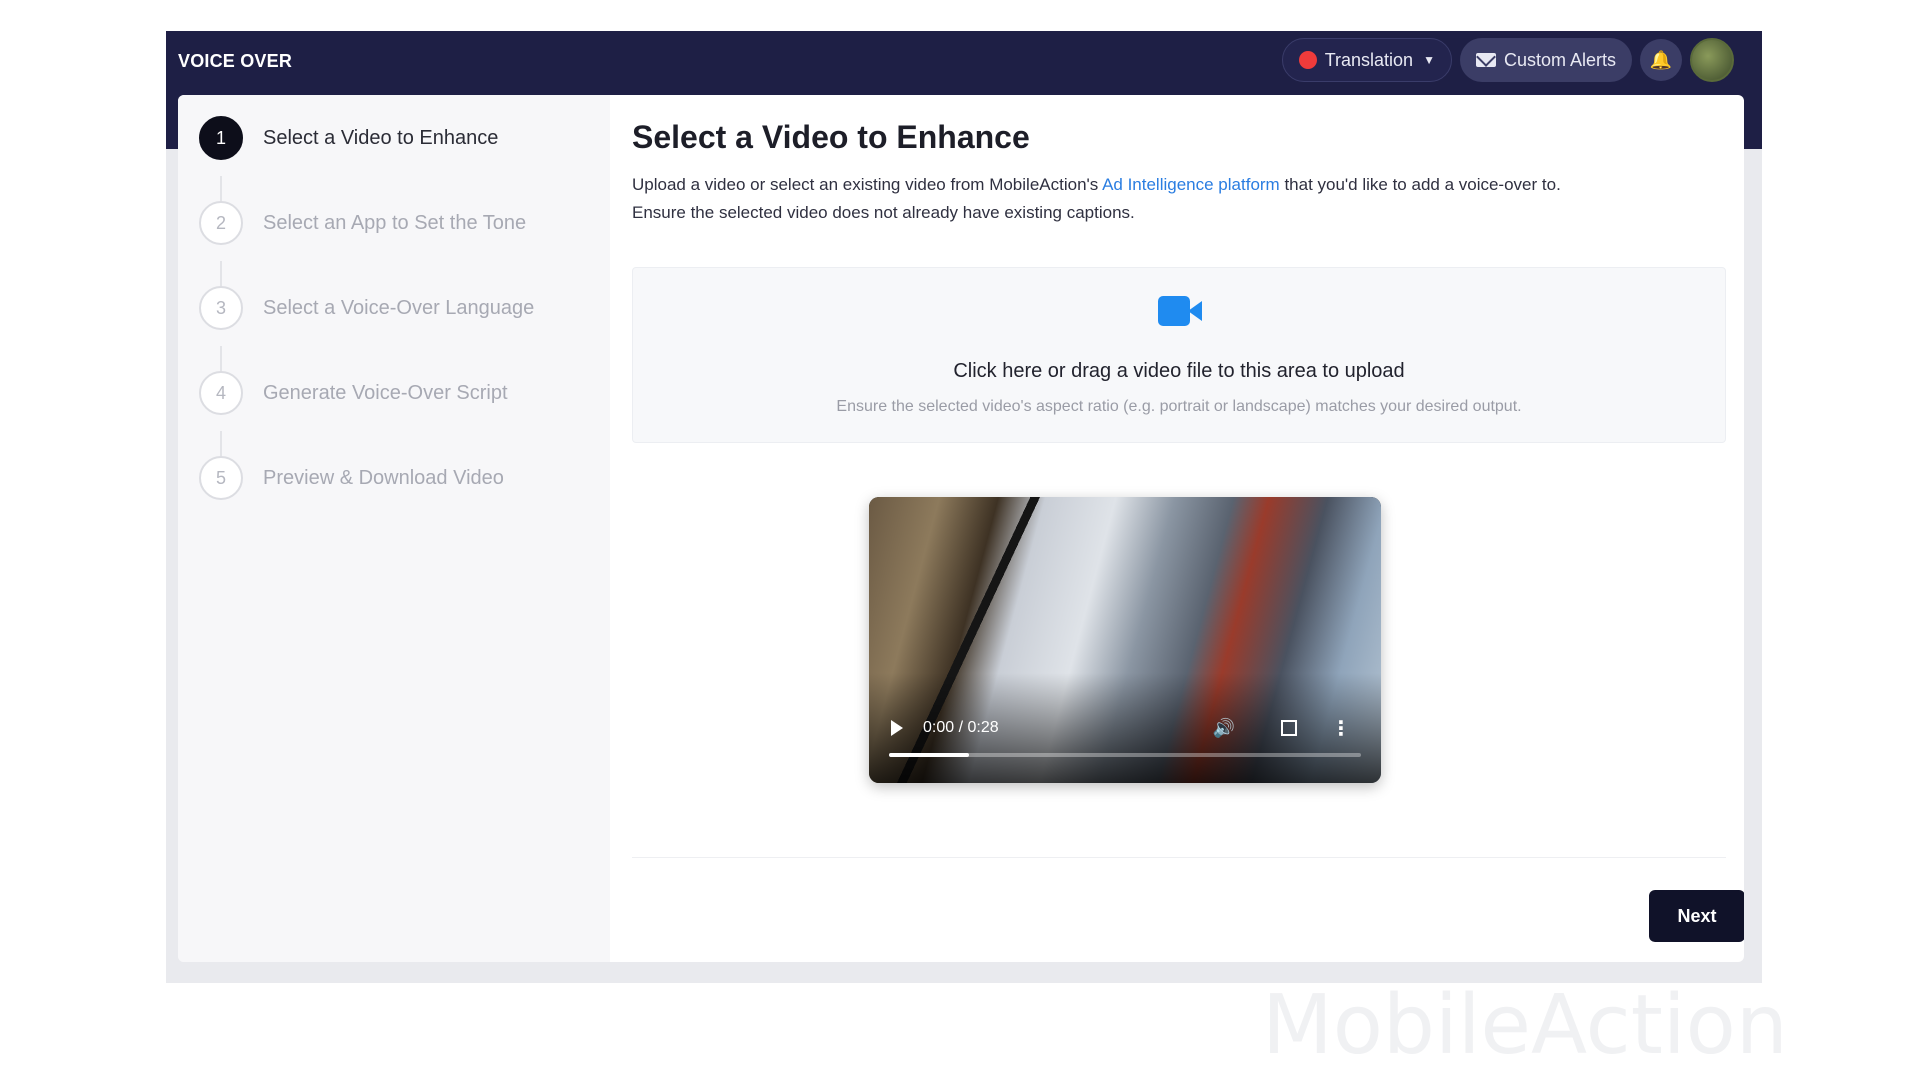  I want to click on step-1: 1 Select a Video to Enhance, so click(348, 138).